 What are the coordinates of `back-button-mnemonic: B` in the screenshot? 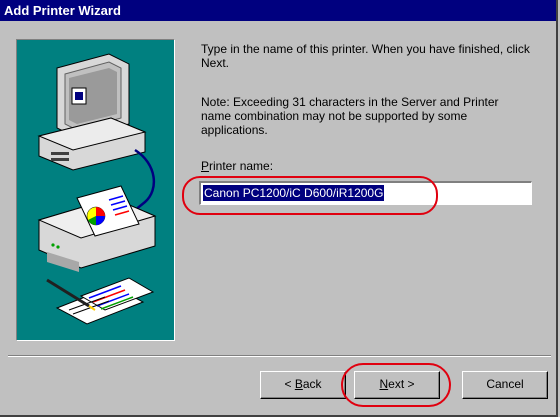 It's located at (298, 384).